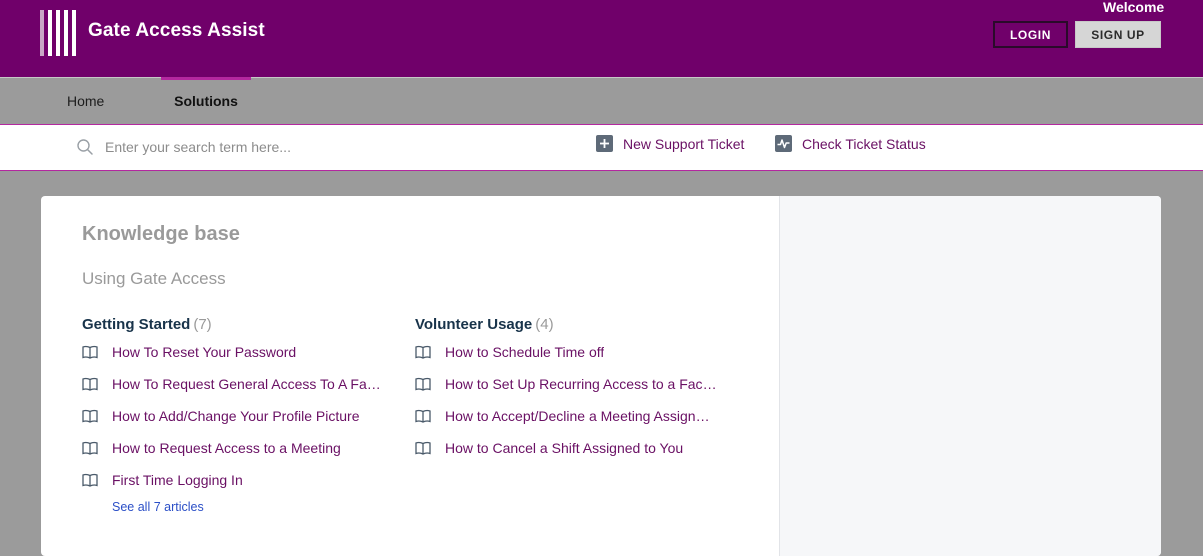  Describe the element at coordinates (325, 147) in the screenshot. I see `search-input` at that location.